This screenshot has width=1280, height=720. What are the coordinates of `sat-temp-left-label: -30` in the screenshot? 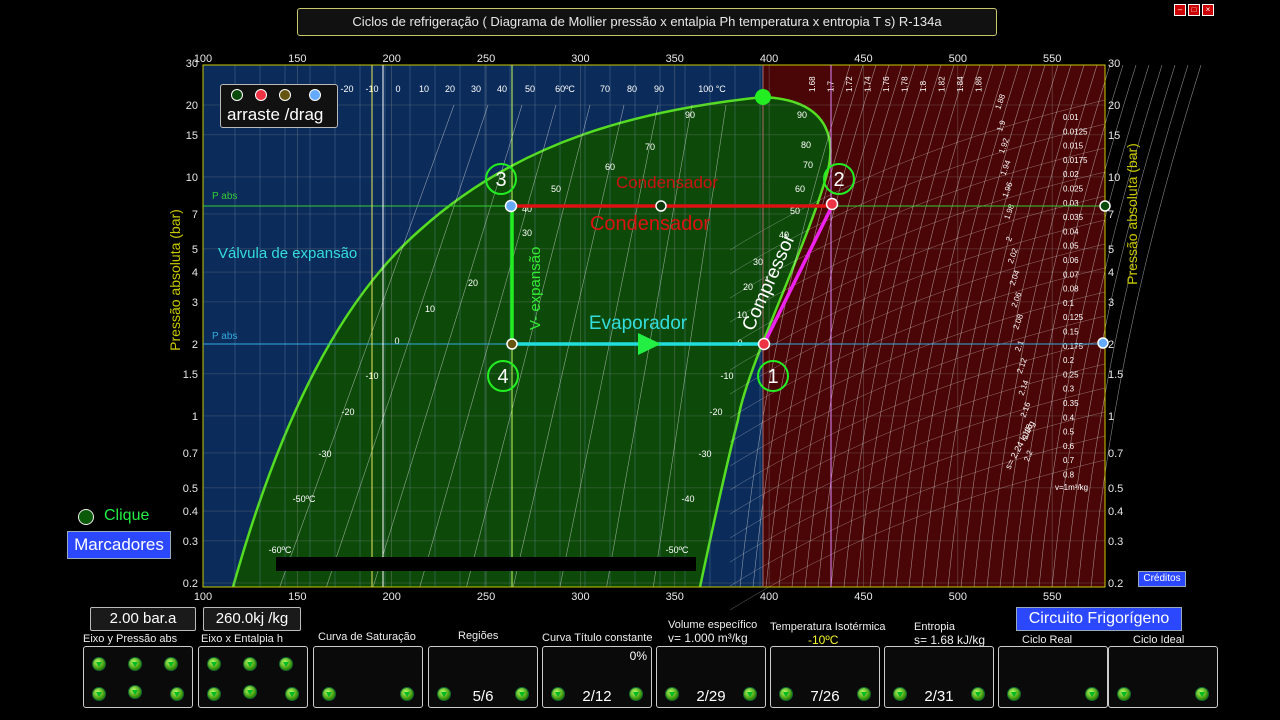 It's located at (324, 454).